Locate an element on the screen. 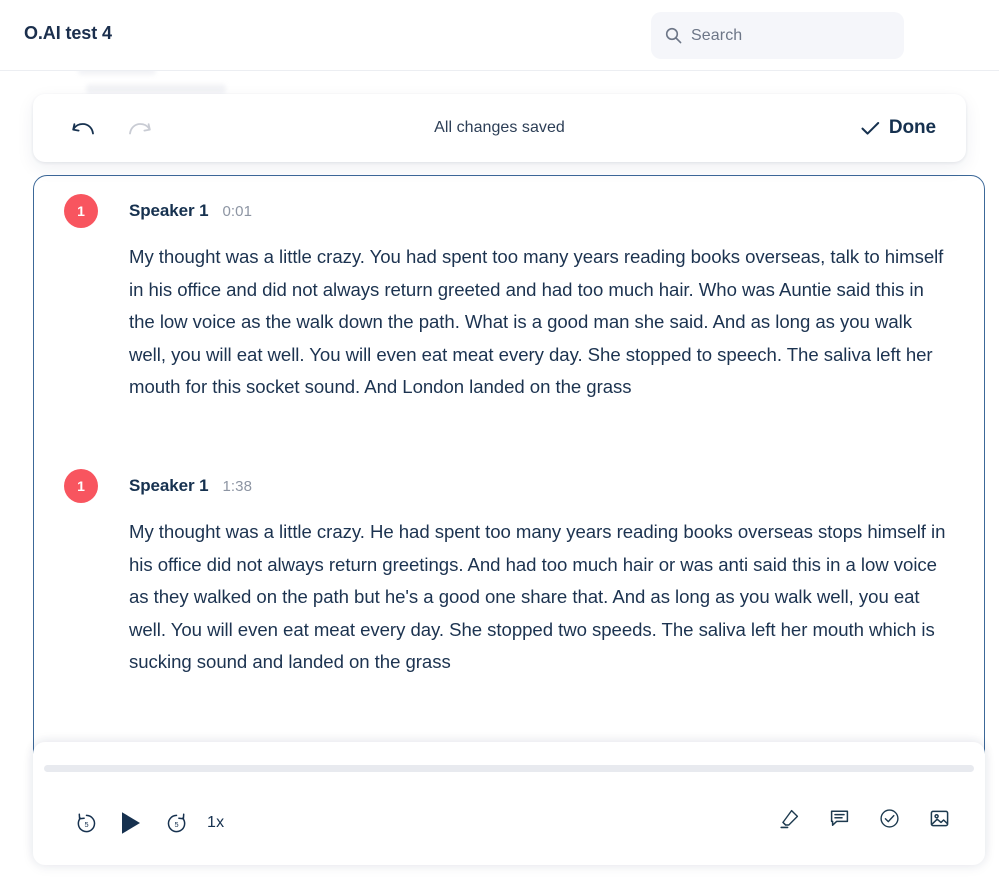 Image resolution: width=999 pixels, height=892 pixels. page-title: O.AI test 4 is located at coordinates (68, 33).